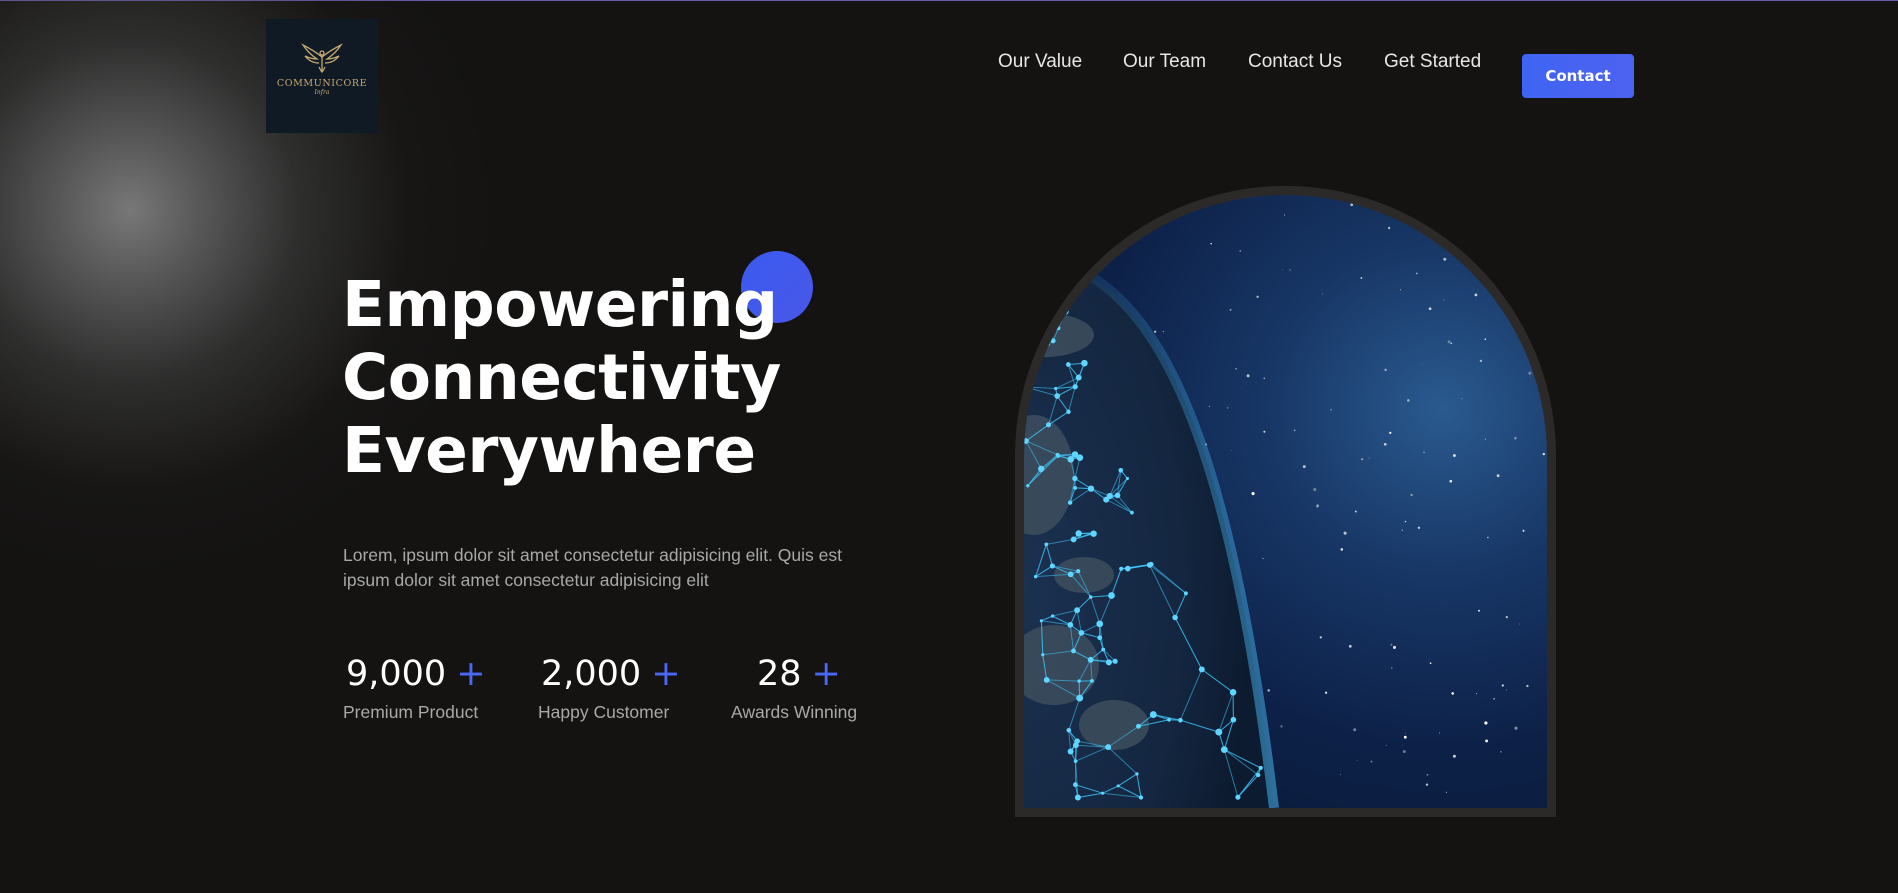 The image size is (1898, 893). Describe the element at coordinates (1578, 76) in the screenshot. I see `contact-button: Contact` at that location.